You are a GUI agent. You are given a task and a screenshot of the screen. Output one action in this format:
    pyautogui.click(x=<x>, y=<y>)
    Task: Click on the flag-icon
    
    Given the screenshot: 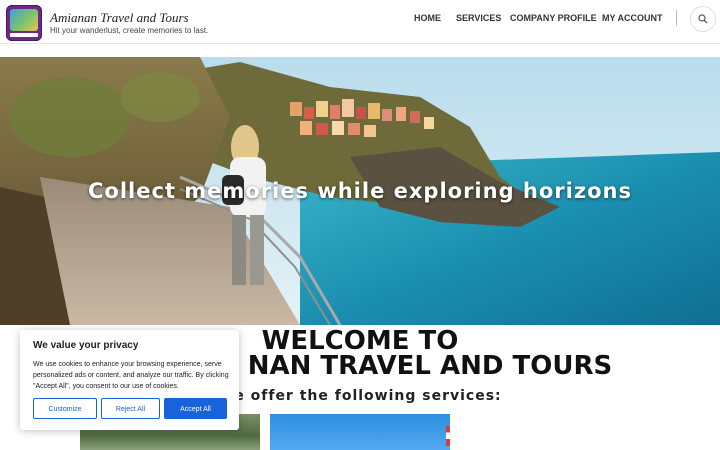 What is the action you would take?
    pyautogui.click(x=448, y=436)
    